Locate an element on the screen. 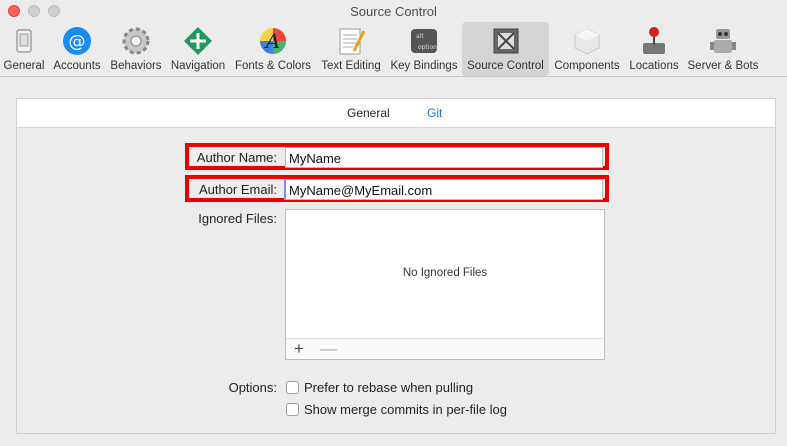  navigation-arrows-icon is located at coordinates (198, 41).